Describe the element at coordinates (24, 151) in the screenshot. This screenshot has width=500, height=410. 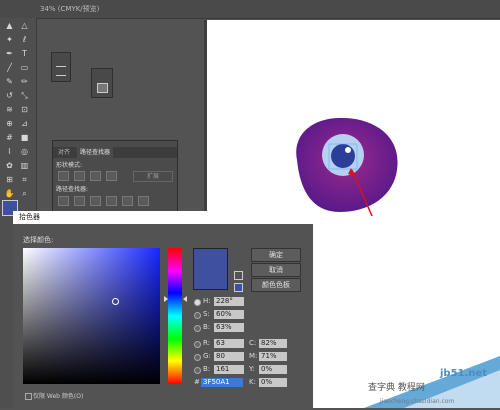
I see `blend-icon: ◎` at that location.